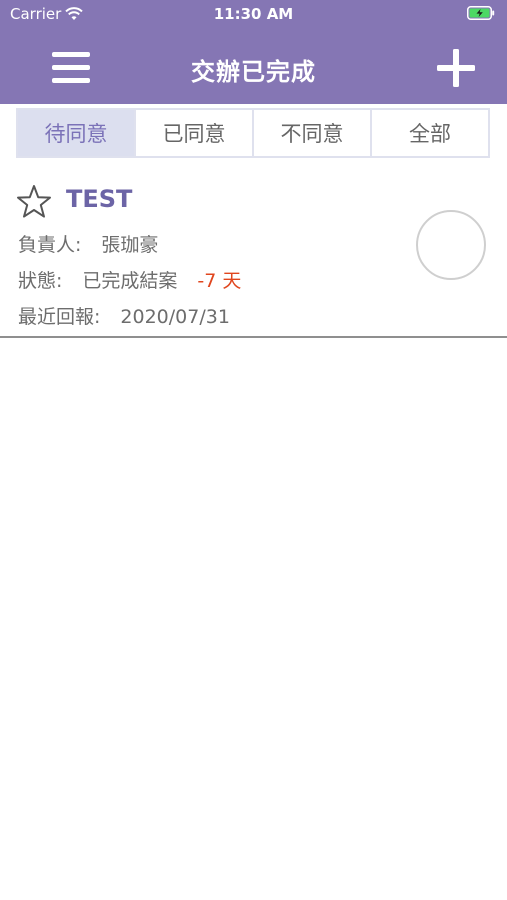 This screenshot has height=900, width=507. Describe the element at coordinates (88, 243) in the screenshot. I see `owner-row: 負責人: 張珈豪` at that location.